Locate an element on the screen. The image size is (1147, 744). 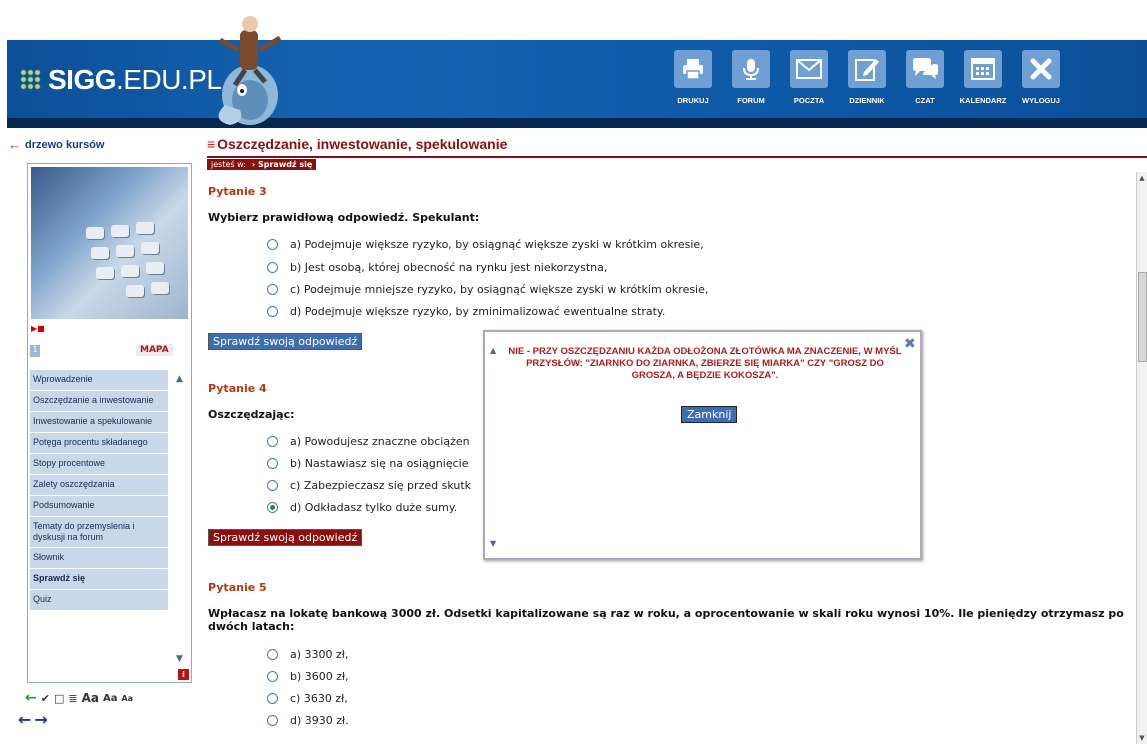
question-4-title: Pytanie 4 is located at coordinates (237, 388).